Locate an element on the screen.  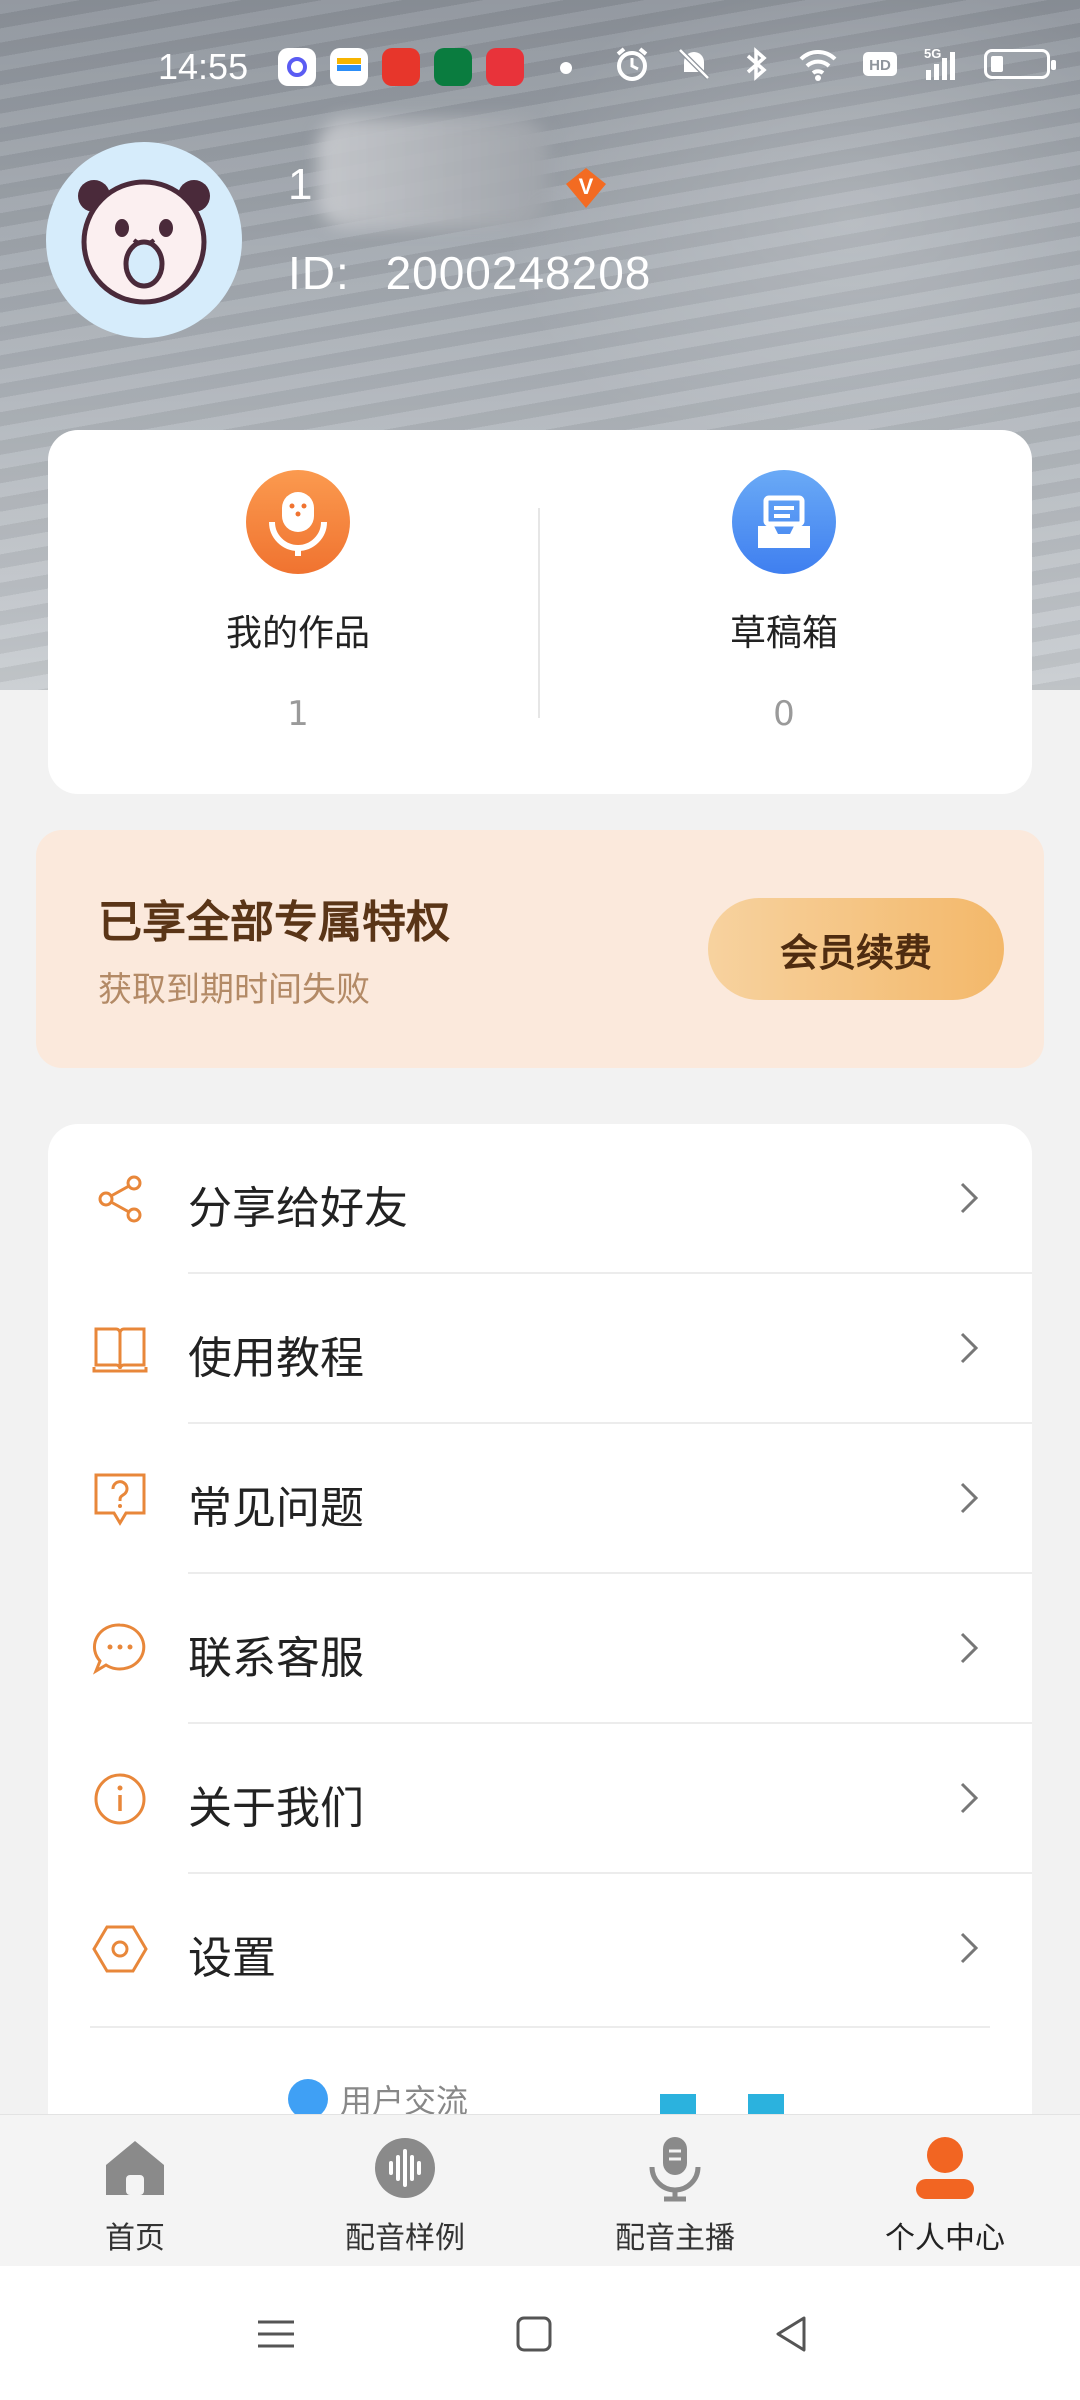
alarm-icon is located at coordinates (632, 64).